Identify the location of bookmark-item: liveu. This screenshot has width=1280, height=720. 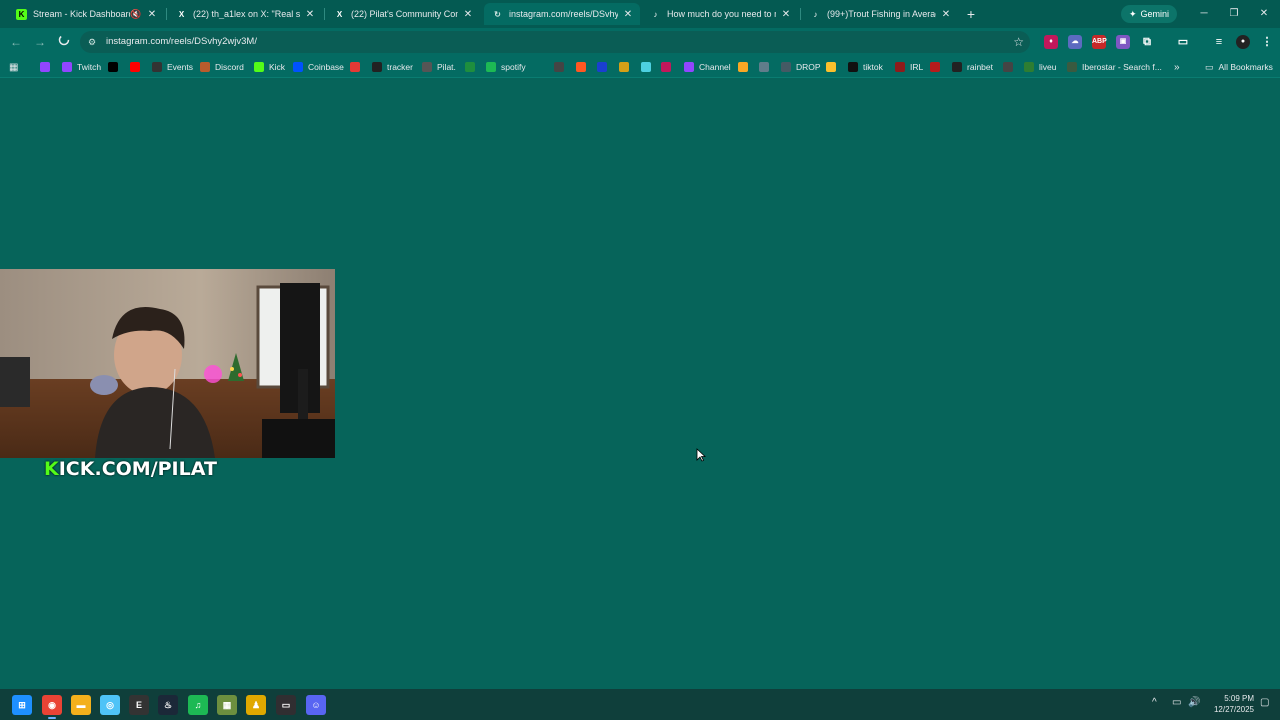
(1040, 67).